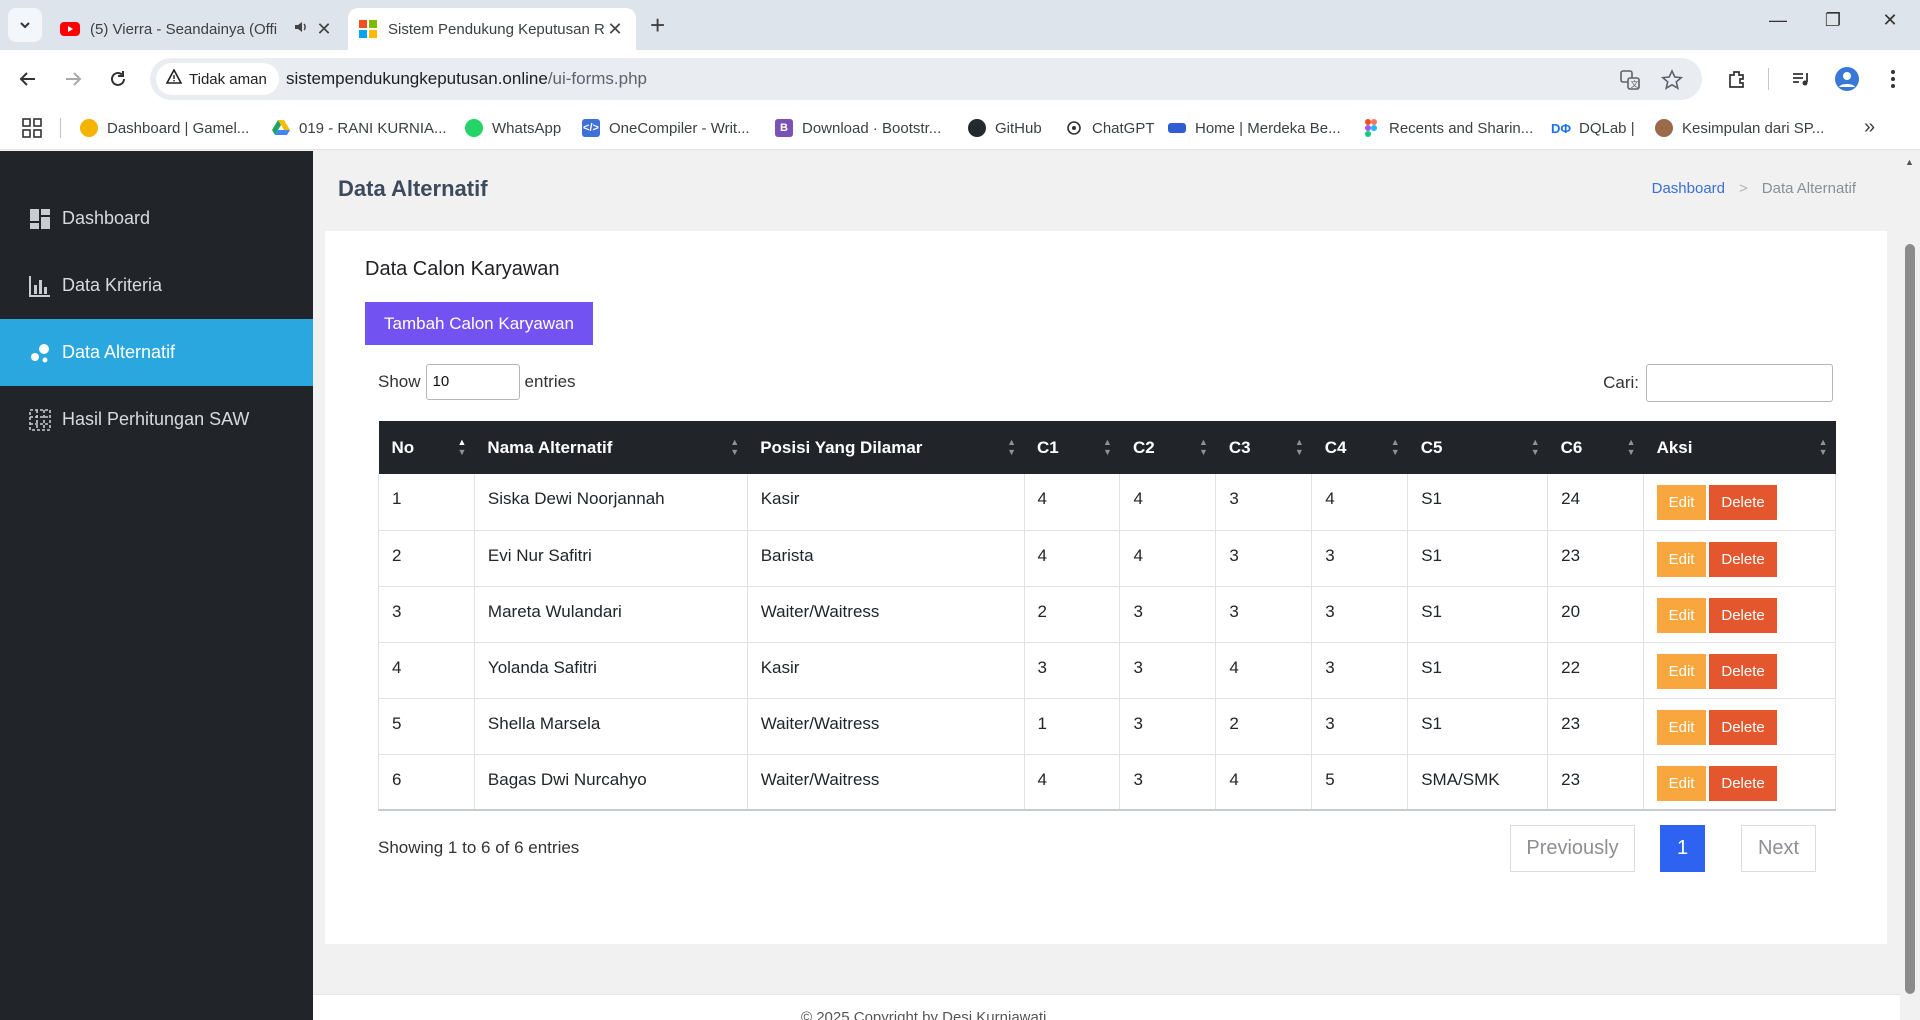 This screenshot has height=1020, width=1920. What do you see at coordinates (60, 128) in the screenshot?
I see `bookmarks-divider` at bounding box center [60, 128].